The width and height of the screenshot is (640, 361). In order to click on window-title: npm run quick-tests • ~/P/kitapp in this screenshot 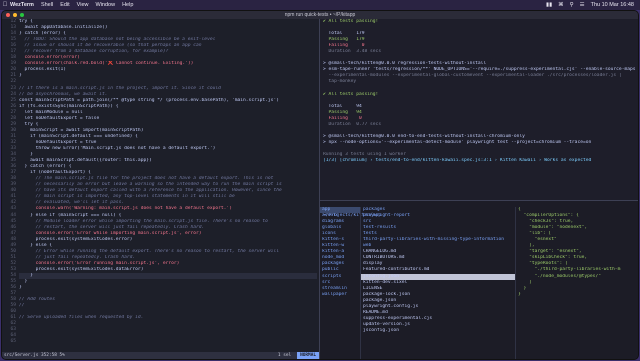, I will do `click(320, 15)`.